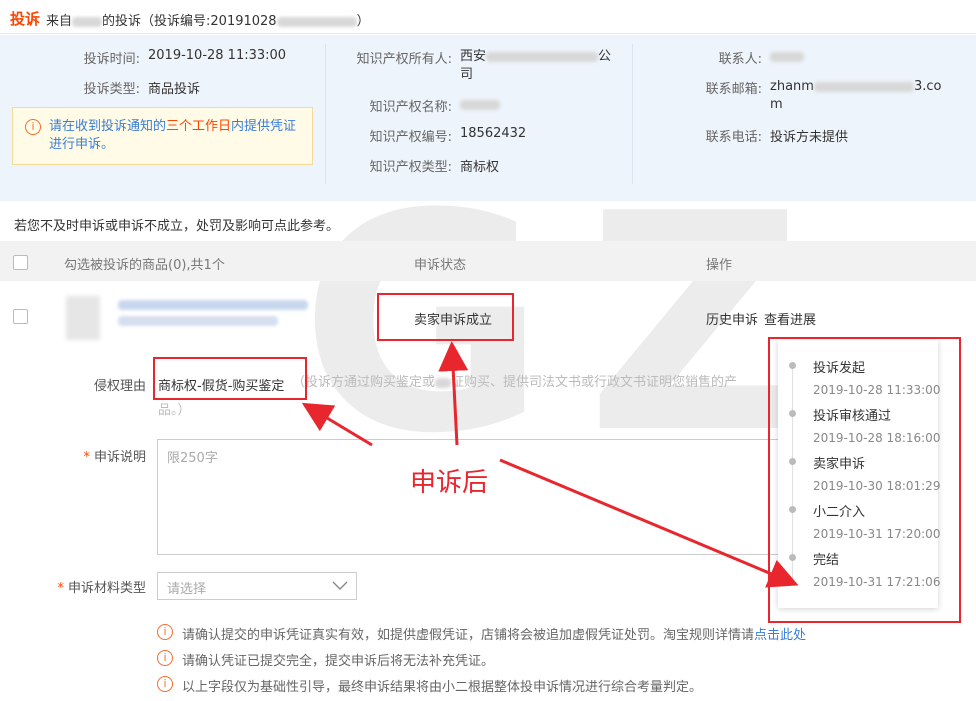 The height and width of the screenshot is (701, 976). What do you see at coordinates (453, 393) in the screenshot?
I see `arrow-to-status` at bounding box center [453, 393].